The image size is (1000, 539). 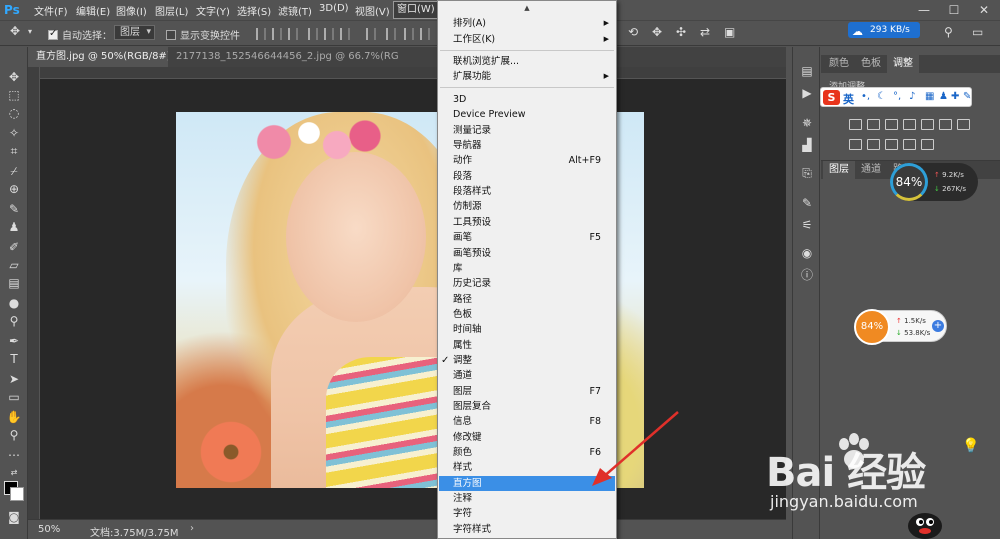 What do you see at coordinates (865, 96) in the screenshot?
I see `punctuation-icon: •,` at bounding box center [865, 96].